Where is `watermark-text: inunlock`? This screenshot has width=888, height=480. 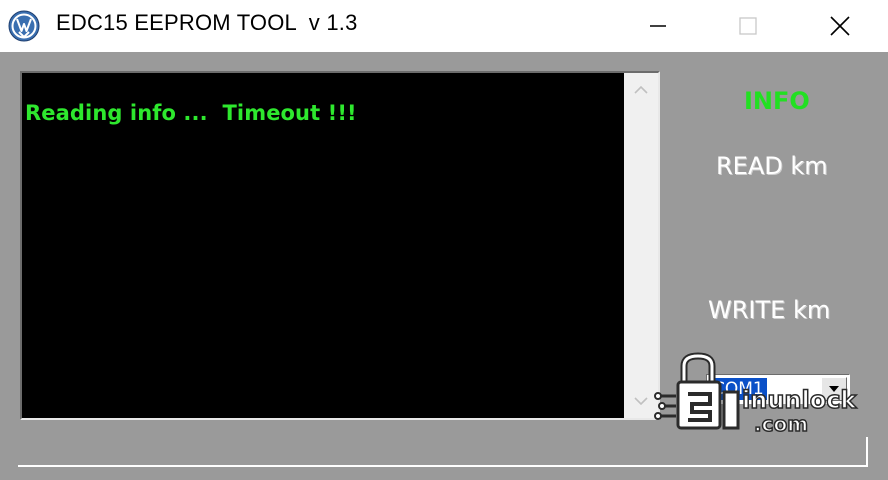 watermark-text: inunlock is located at coordinates (799, 400).